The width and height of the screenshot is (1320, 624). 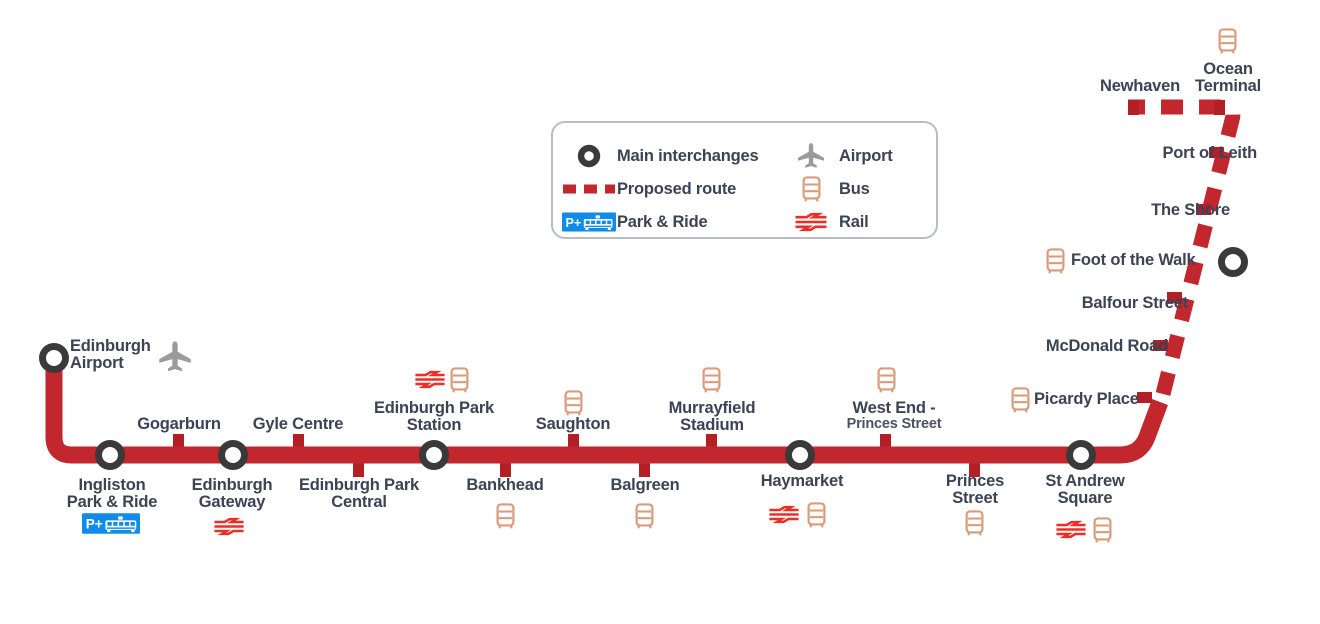 What do you see at coordinates (1081, 455) in the screenshot?
I see `interchange-marker-st-andrew-square` at bounding box center [1081, 455].